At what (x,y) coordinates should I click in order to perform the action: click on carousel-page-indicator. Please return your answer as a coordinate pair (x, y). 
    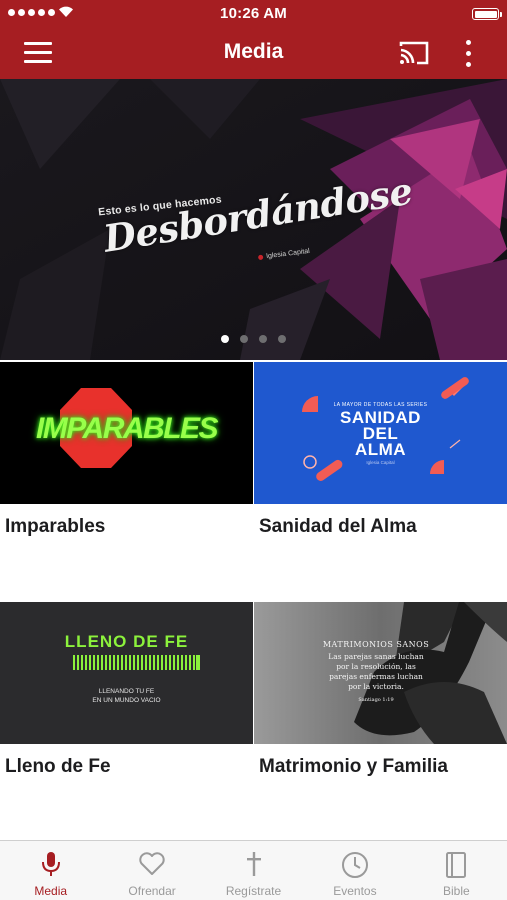
    Looking at the image, I should click on (253, 339).